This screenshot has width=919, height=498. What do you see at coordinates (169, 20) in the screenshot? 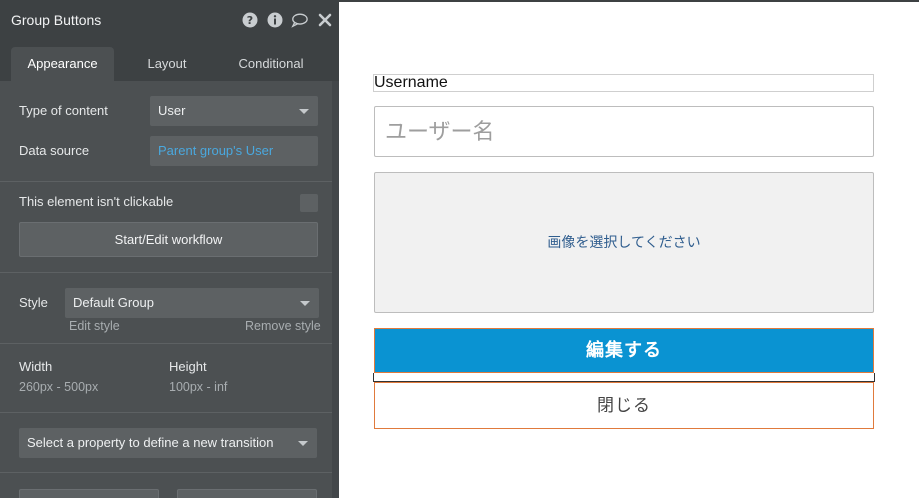
I see `panel-header: Group Buttons ?` at bounding box center [169, 20].